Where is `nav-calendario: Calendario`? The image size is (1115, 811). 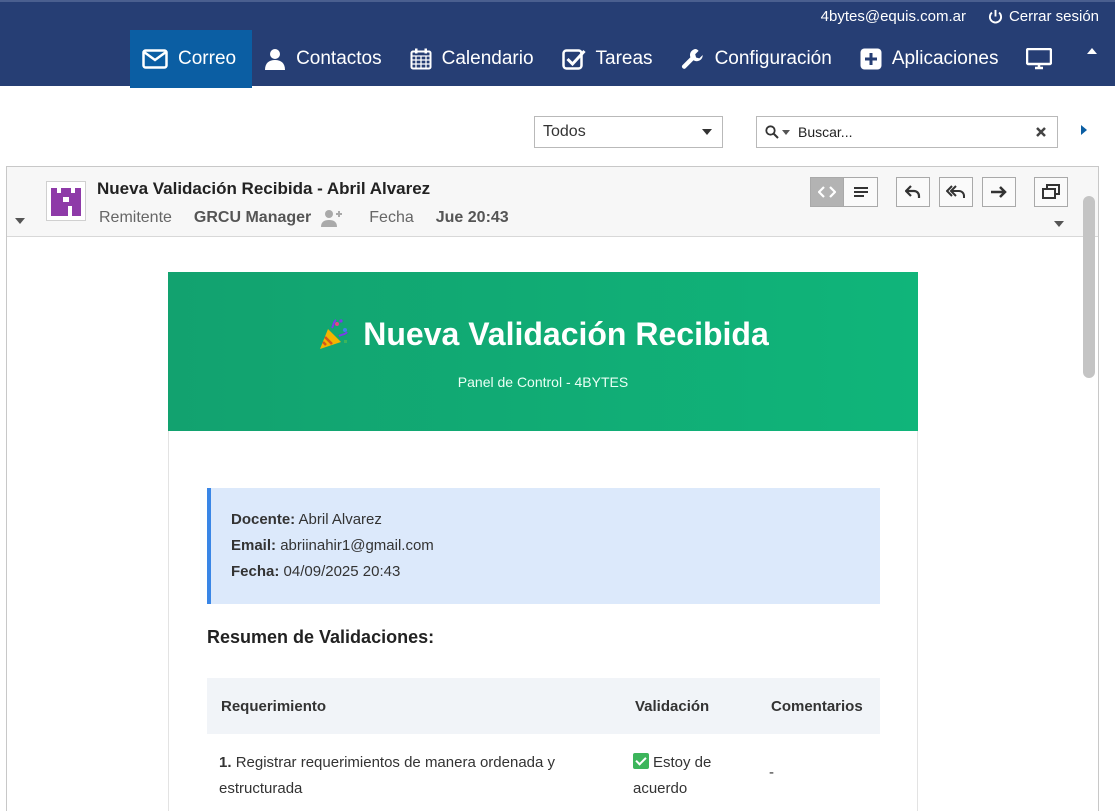
nav-calendario: Calendario is located at coordinates (474, 59).